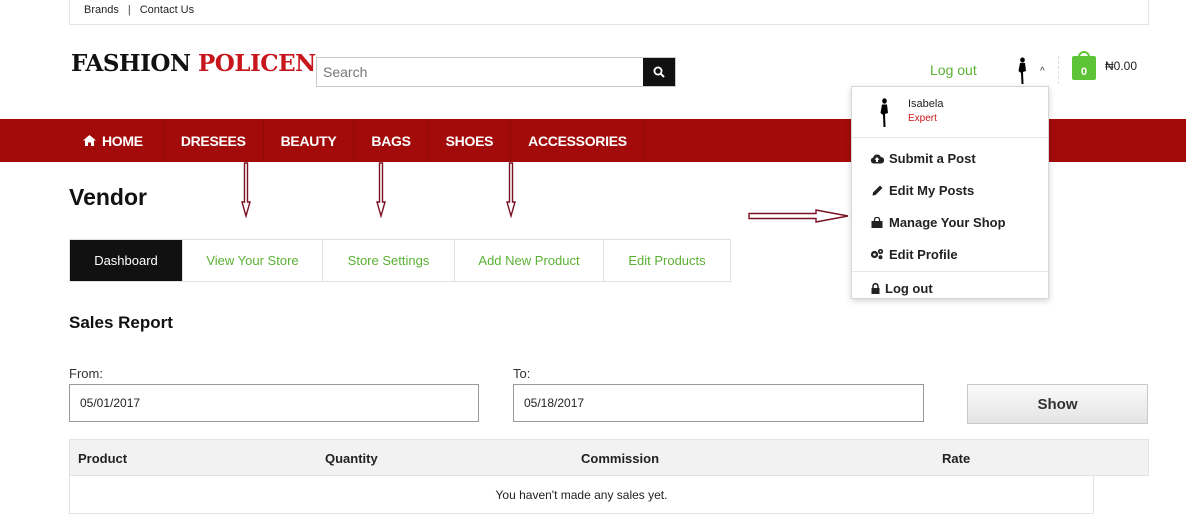 This screenshot has width=1186, height=532. What do you see at coordinates (926, 104) in the screenshot?
I see `dropdown-user-name: Isabela` at bounding box center [926, 104].